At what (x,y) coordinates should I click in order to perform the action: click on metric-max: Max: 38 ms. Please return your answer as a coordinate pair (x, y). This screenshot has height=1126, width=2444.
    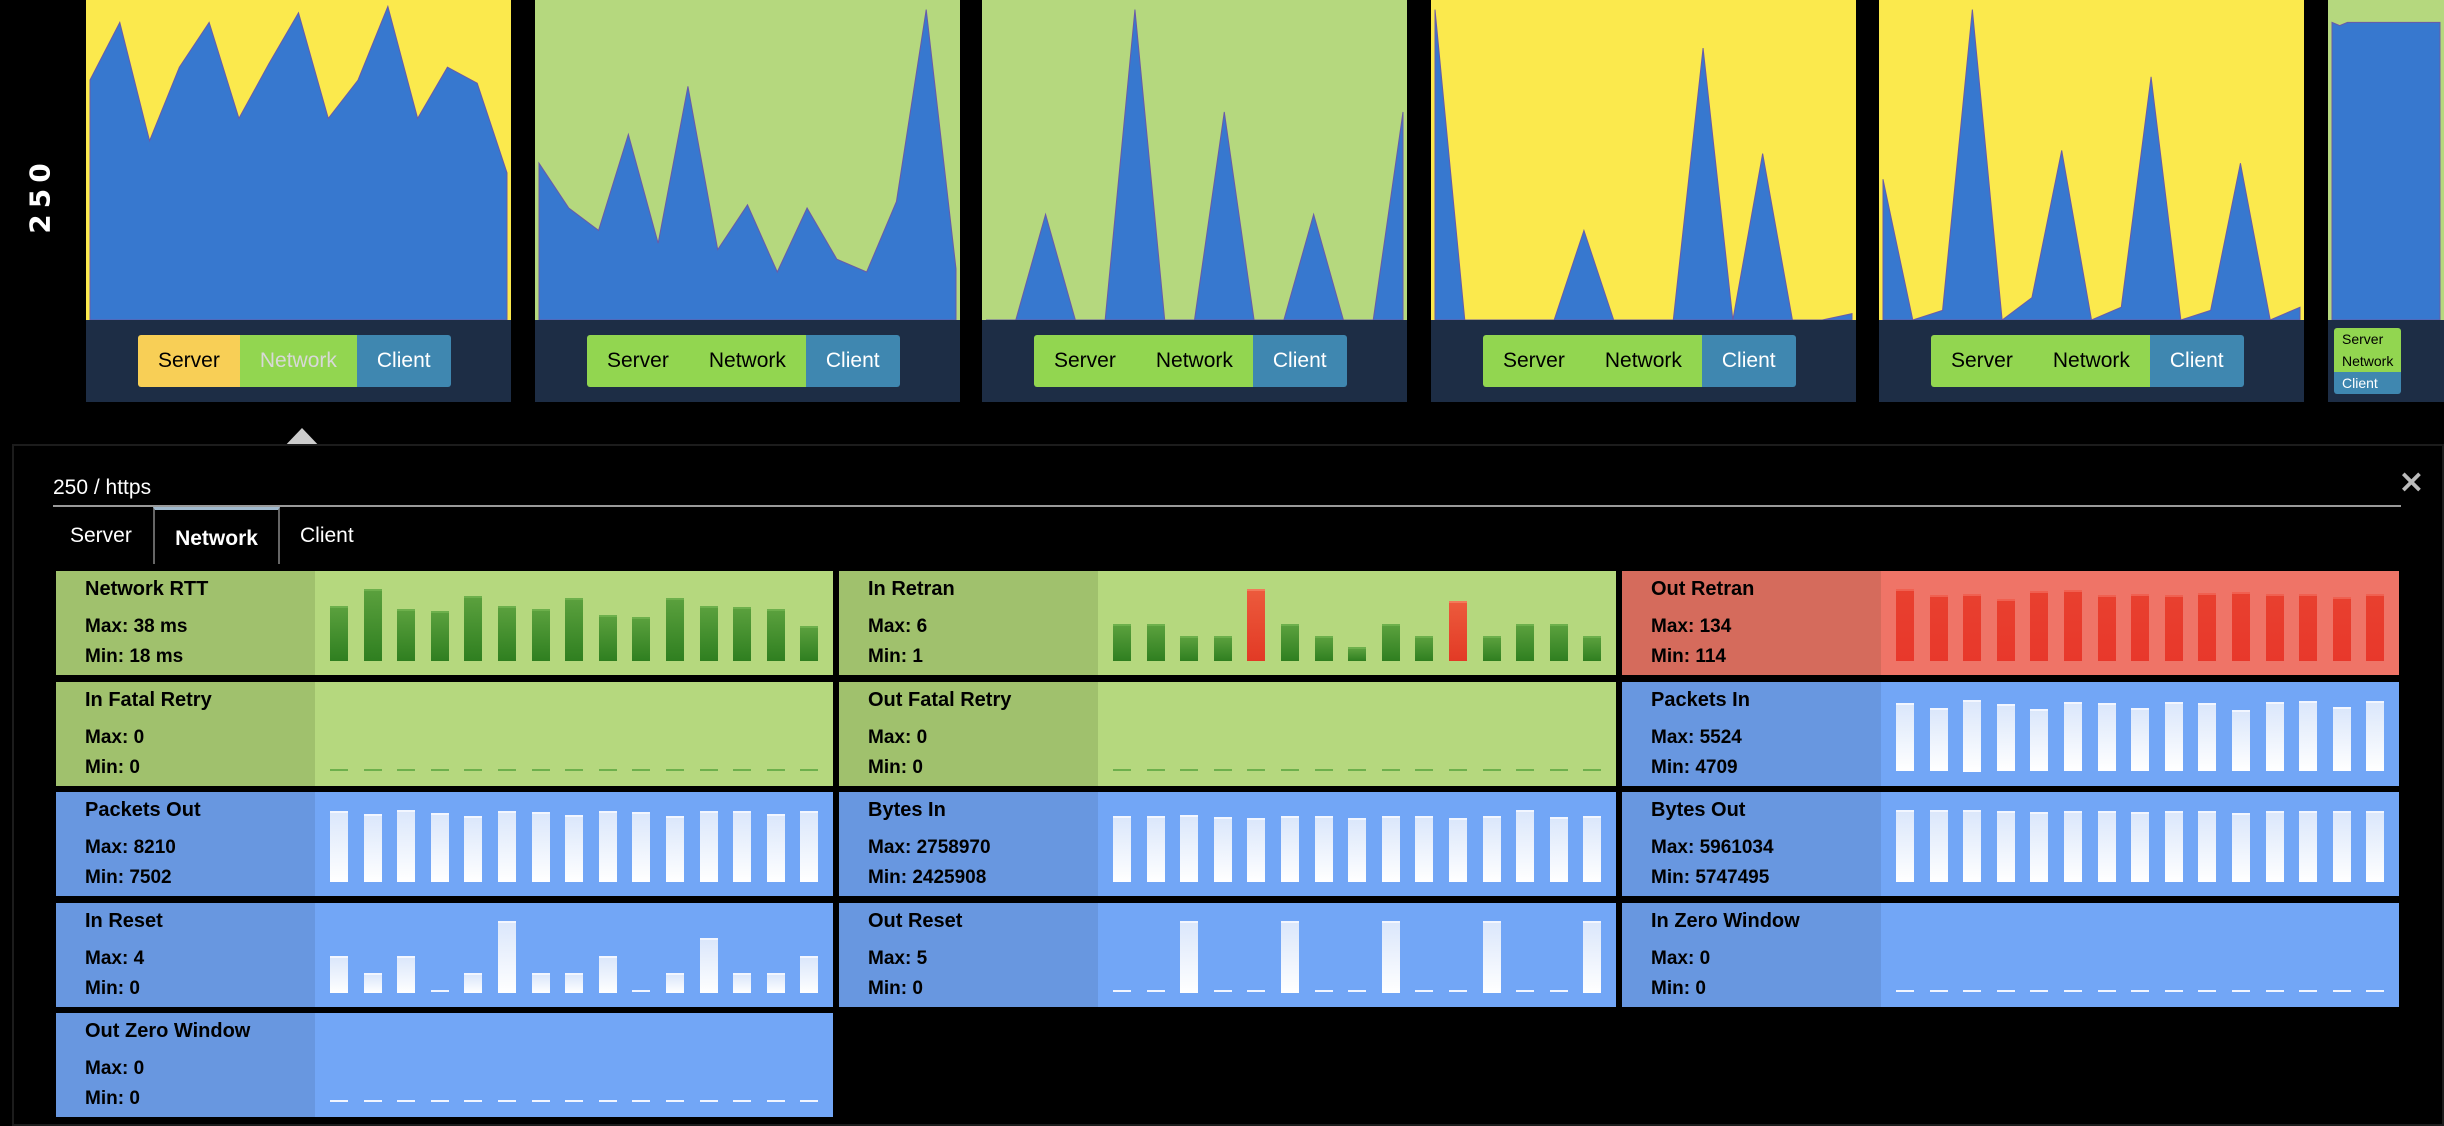
    Looking at the image, I should click on (136, 626).